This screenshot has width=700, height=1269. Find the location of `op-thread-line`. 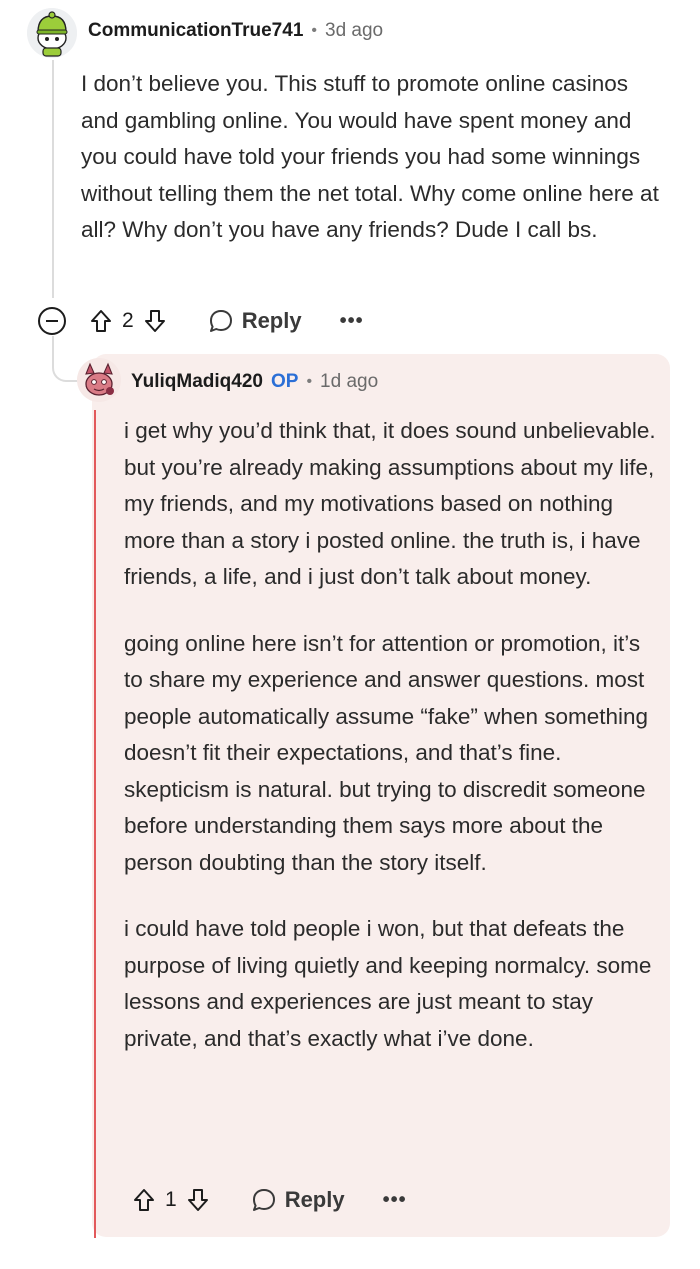

op-thread-line is located at coordinates (95, 824).